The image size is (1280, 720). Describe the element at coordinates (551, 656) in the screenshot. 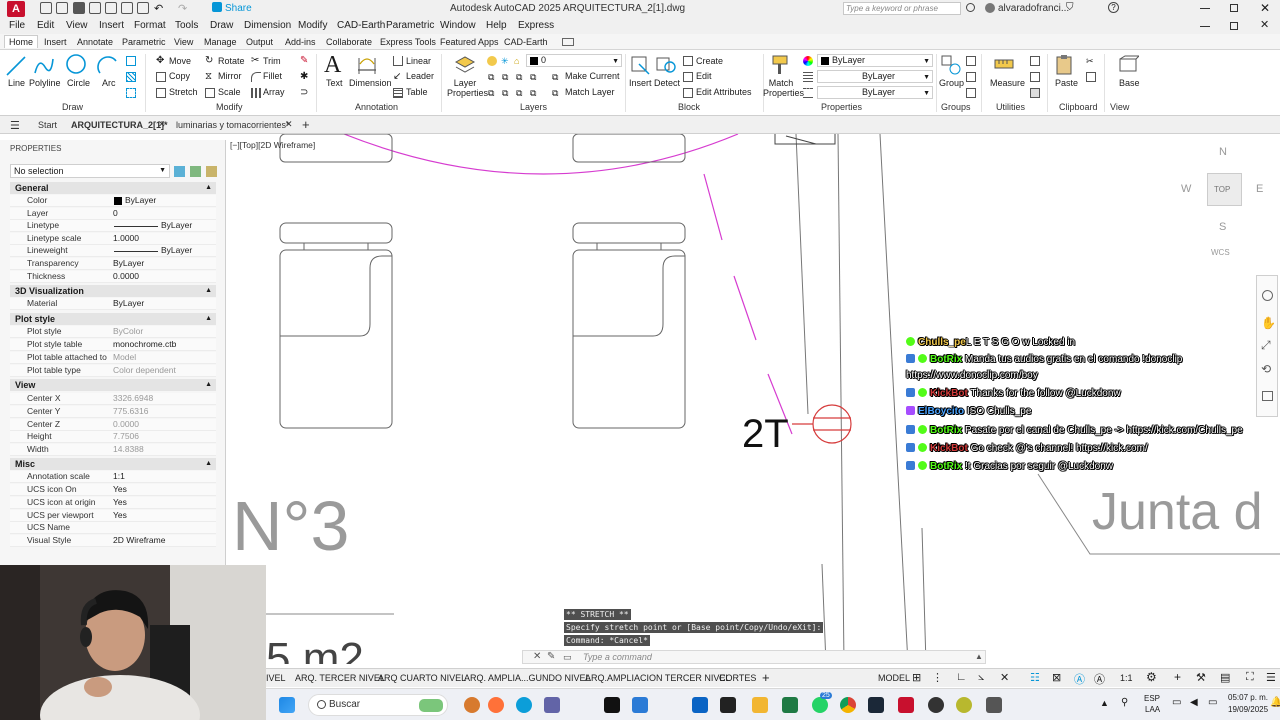

I see `customize-command-icon: ✎` at that location.